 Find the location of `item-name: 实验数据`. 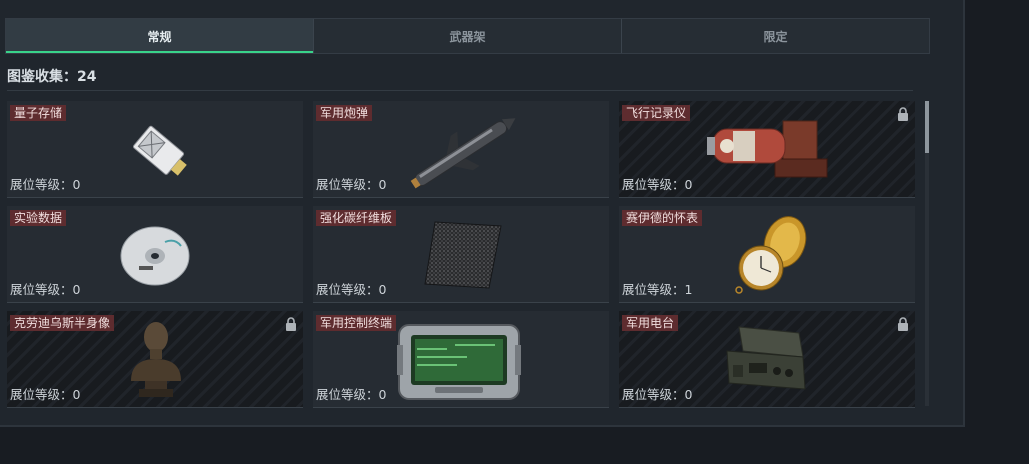

item-name: 实验数据 is located at coordinates (38, 218).